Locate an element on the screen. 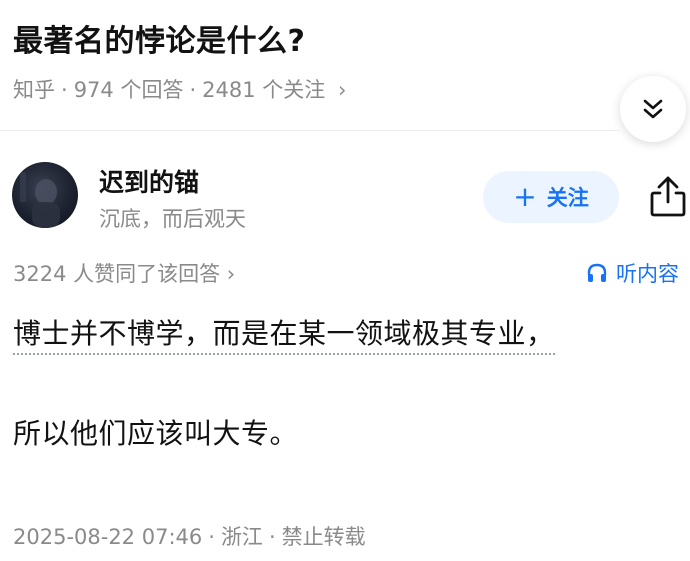  collapse-button is located at coordinates (653, 109).